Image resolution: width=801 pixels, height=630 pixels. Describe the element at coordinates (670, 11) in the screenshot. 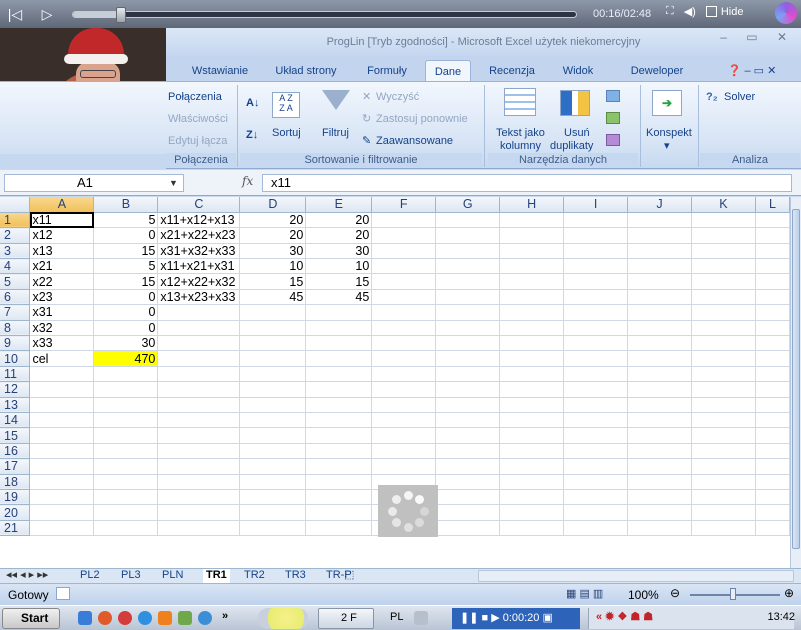

I see `fullscreen-icon: ⛶` at that location.